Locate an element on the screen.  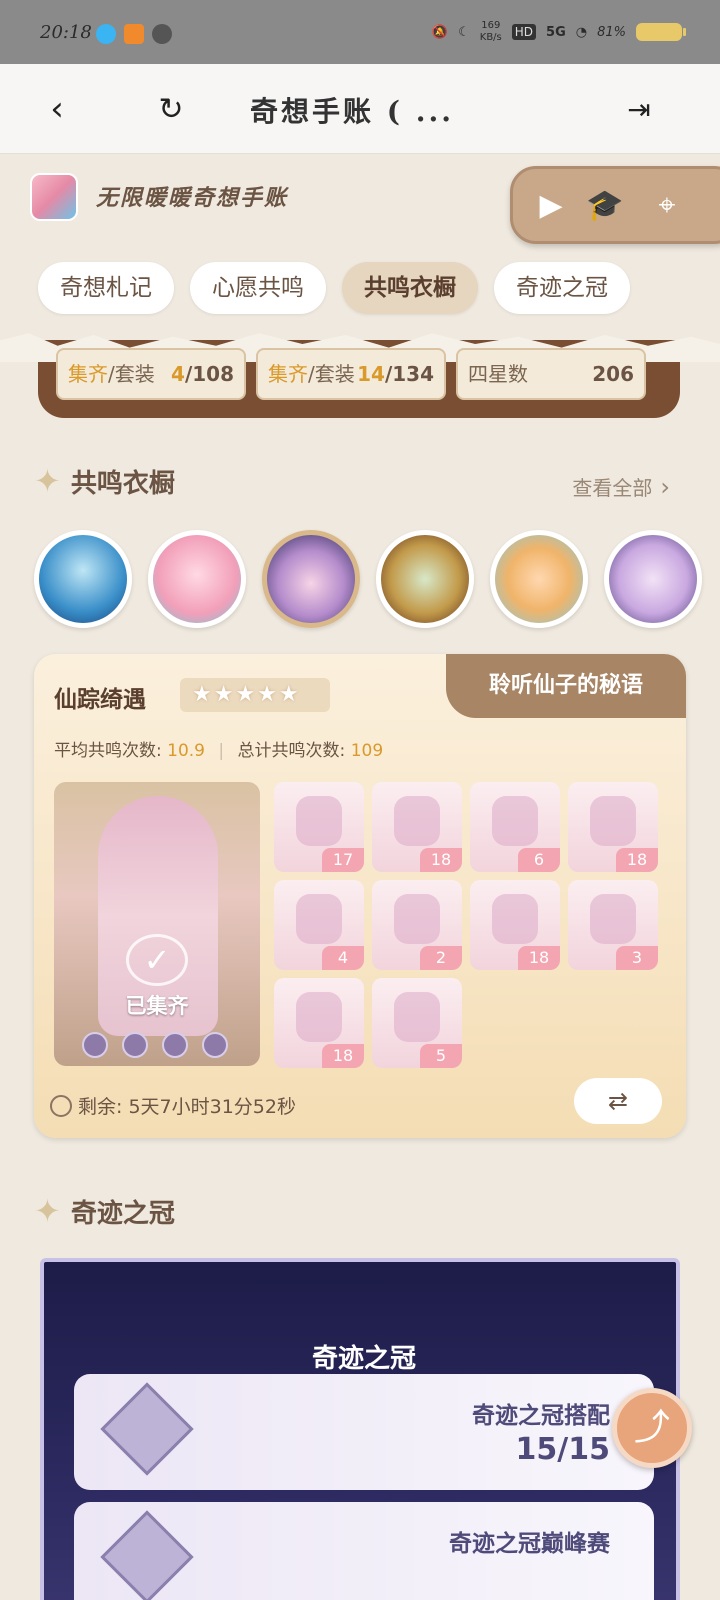
exit-icon: ⇥ is located at coordinates (639, 109).